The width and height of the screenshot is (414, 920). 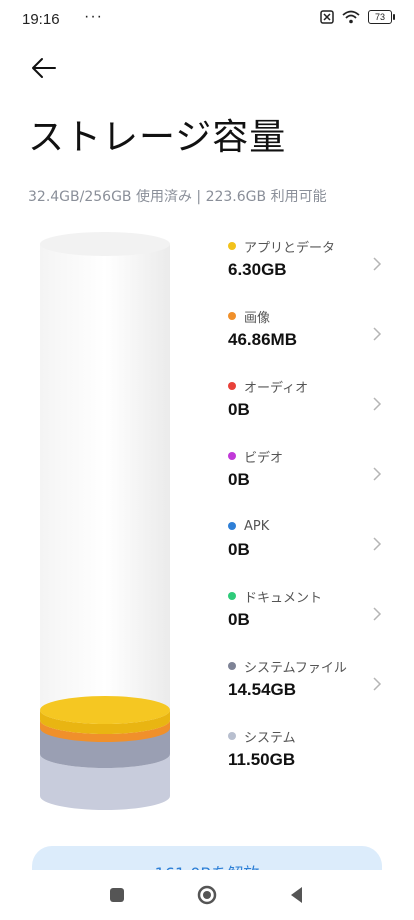 I want to click on category-size: 46.86MB, so click(x=262, y=339).